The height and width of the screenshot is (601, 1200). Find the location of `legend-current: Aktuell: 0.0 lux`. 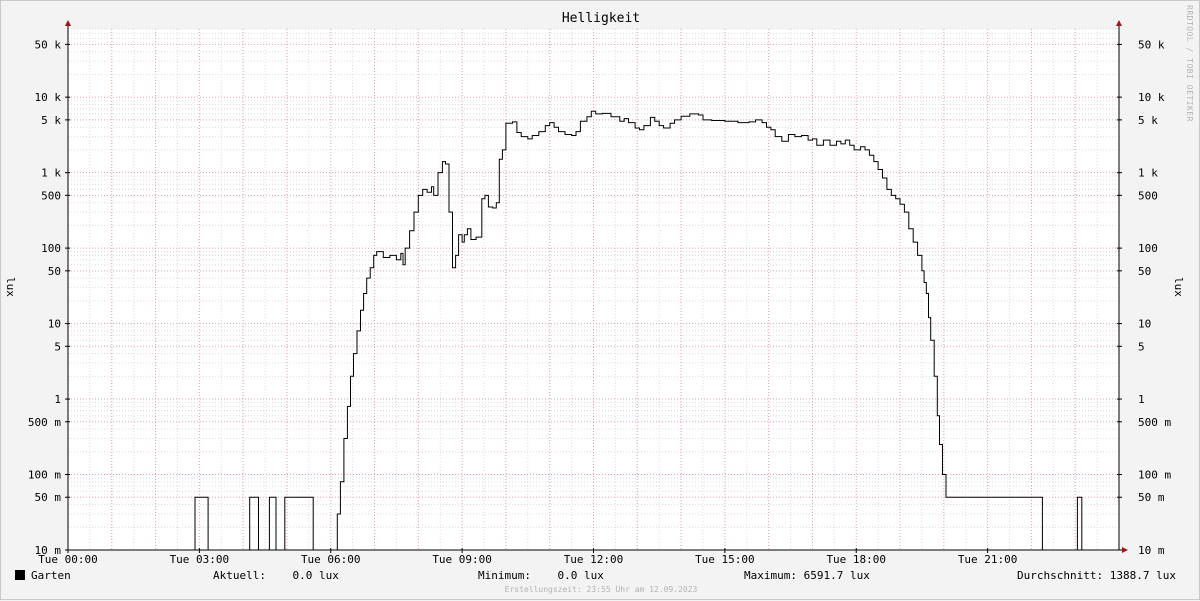

legend-current: Aktuell: 0.0 lux is located at coordinates (276, 575).